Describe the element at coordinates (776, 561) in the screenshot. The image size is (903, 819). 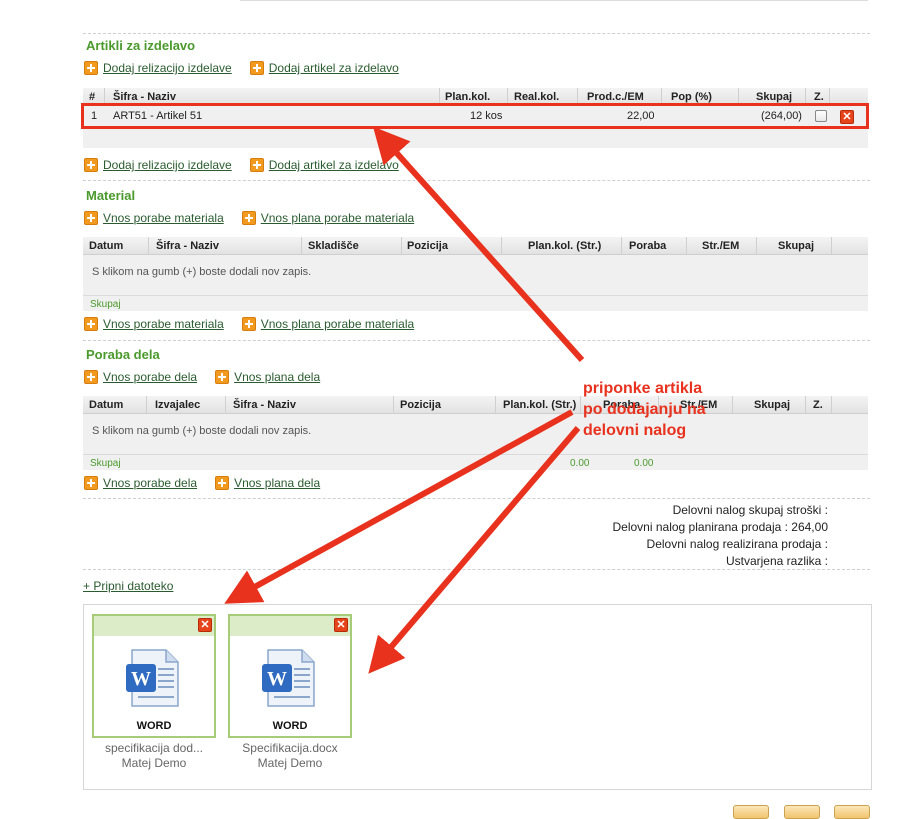
I see `summary-difference: Ustvarjena razlika :` at that location.